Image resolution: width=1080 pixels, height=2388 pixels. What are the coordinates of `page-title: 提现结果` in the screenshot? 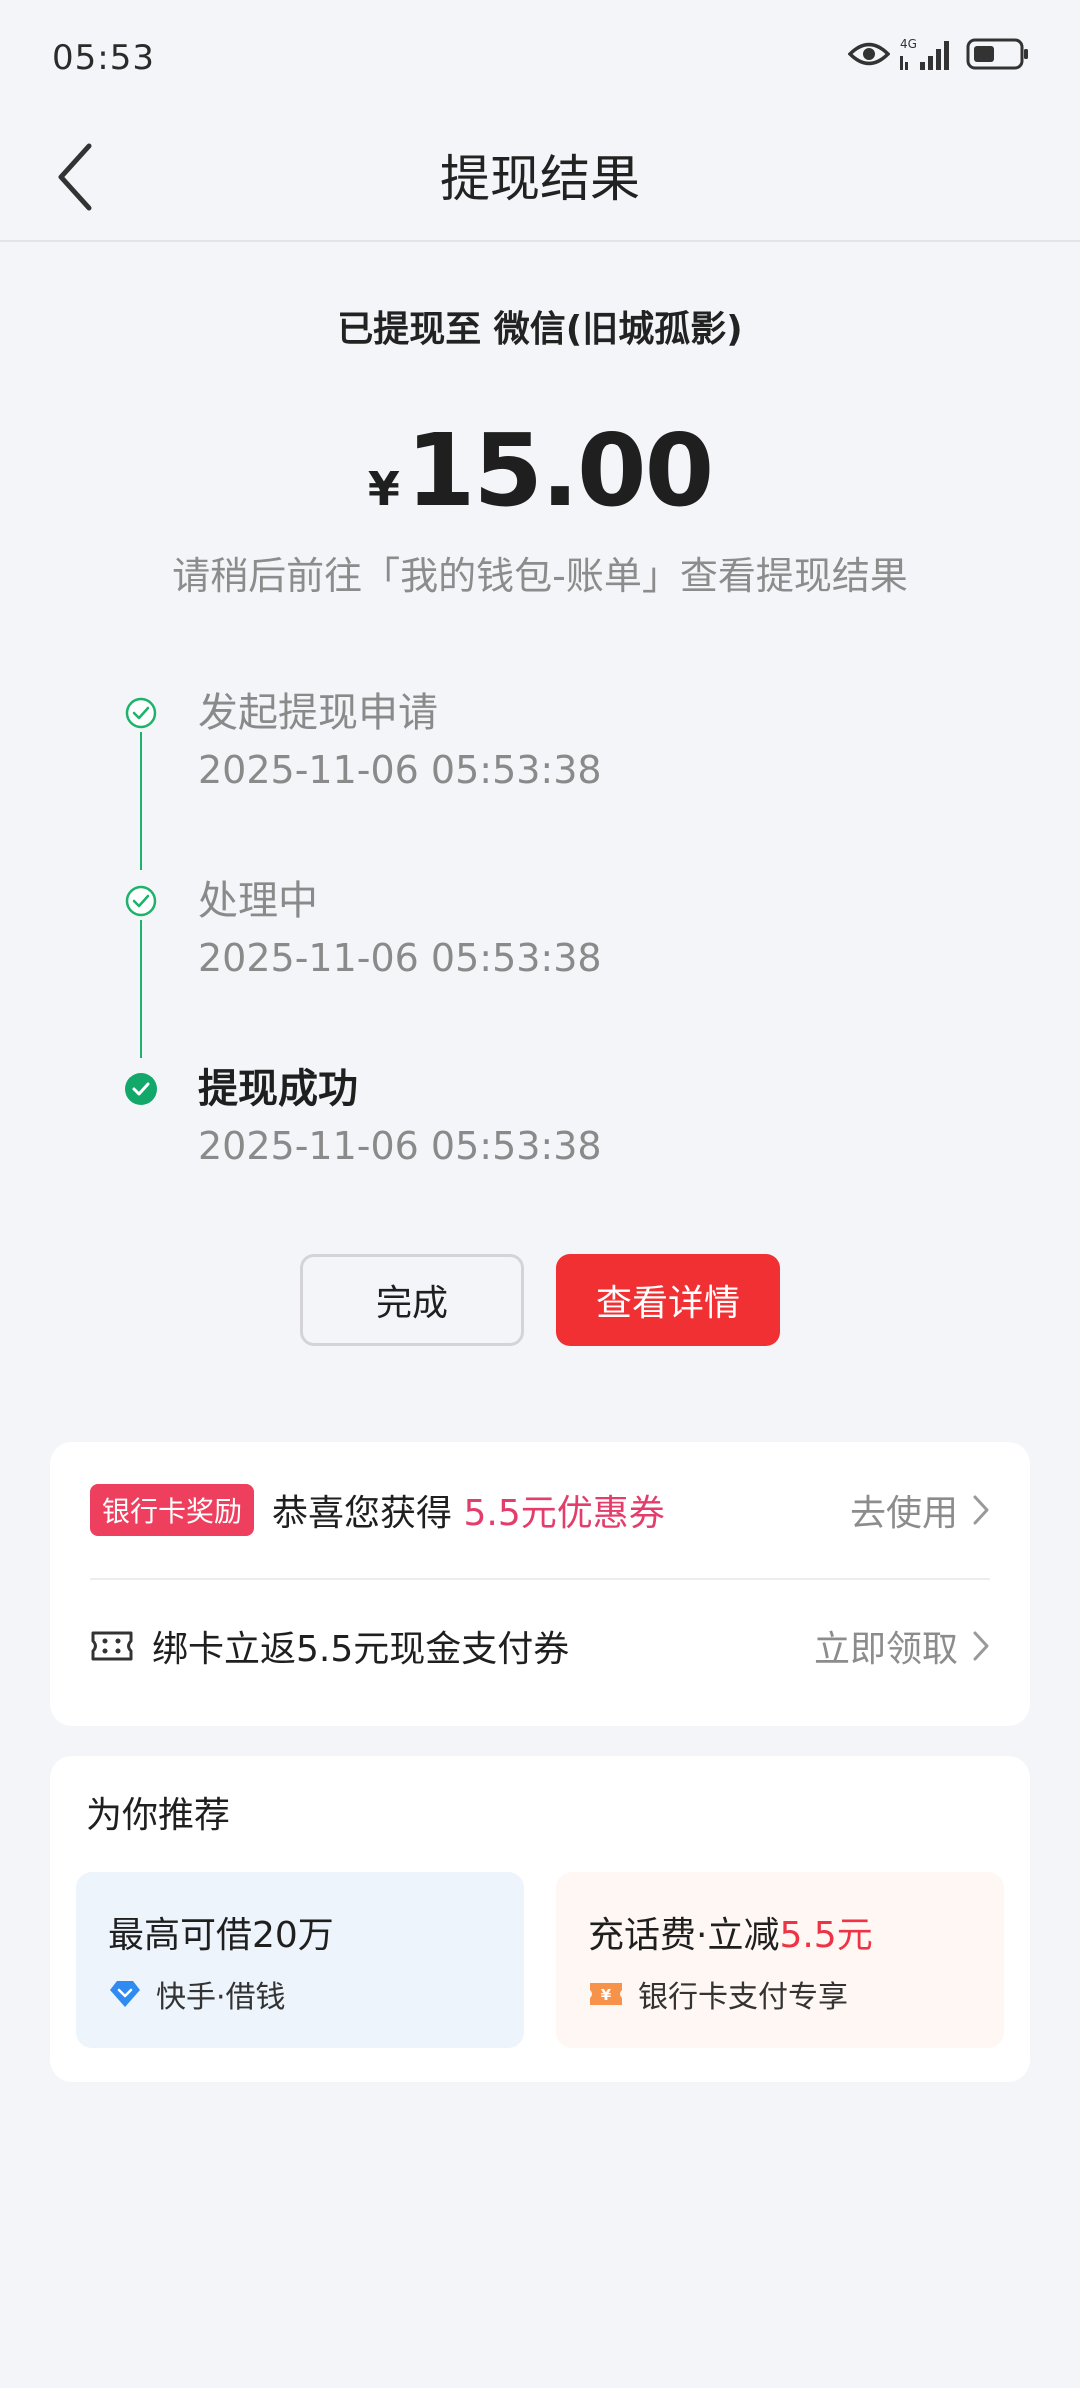 It's located at (540, 179).